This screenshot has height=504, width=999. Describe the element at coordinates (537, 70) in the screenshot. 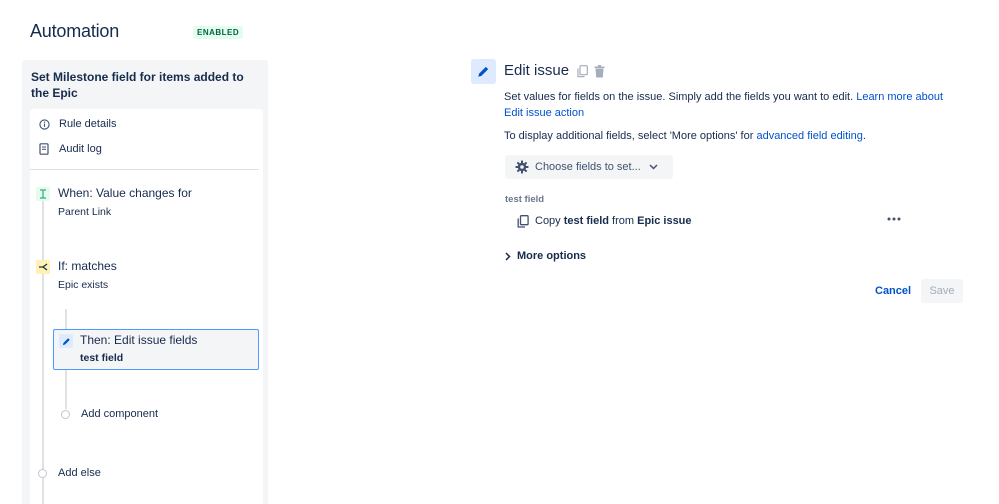

I see `detail-title: Edit issue` at that location.